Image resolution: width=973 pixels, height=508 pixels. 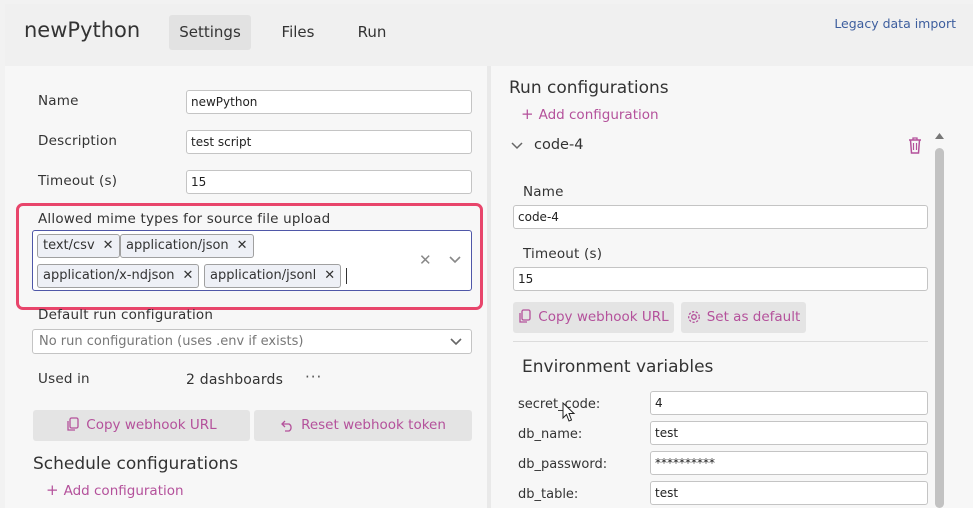 I want to click on mime-chip-application-json: application/json ✕, so click(x=187, y=246).